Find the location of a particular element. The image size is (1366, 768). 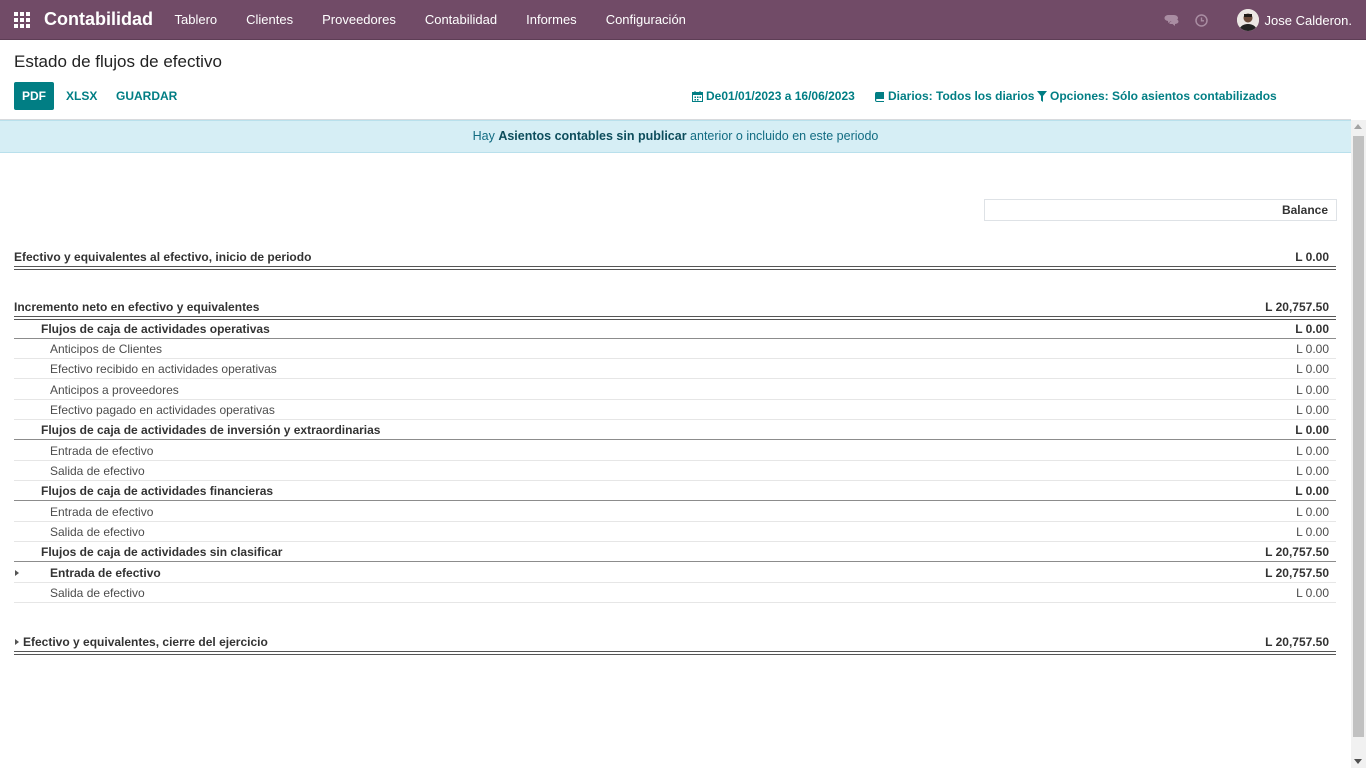

column-header-balance: Balance is located at coordinates (1160, 210).